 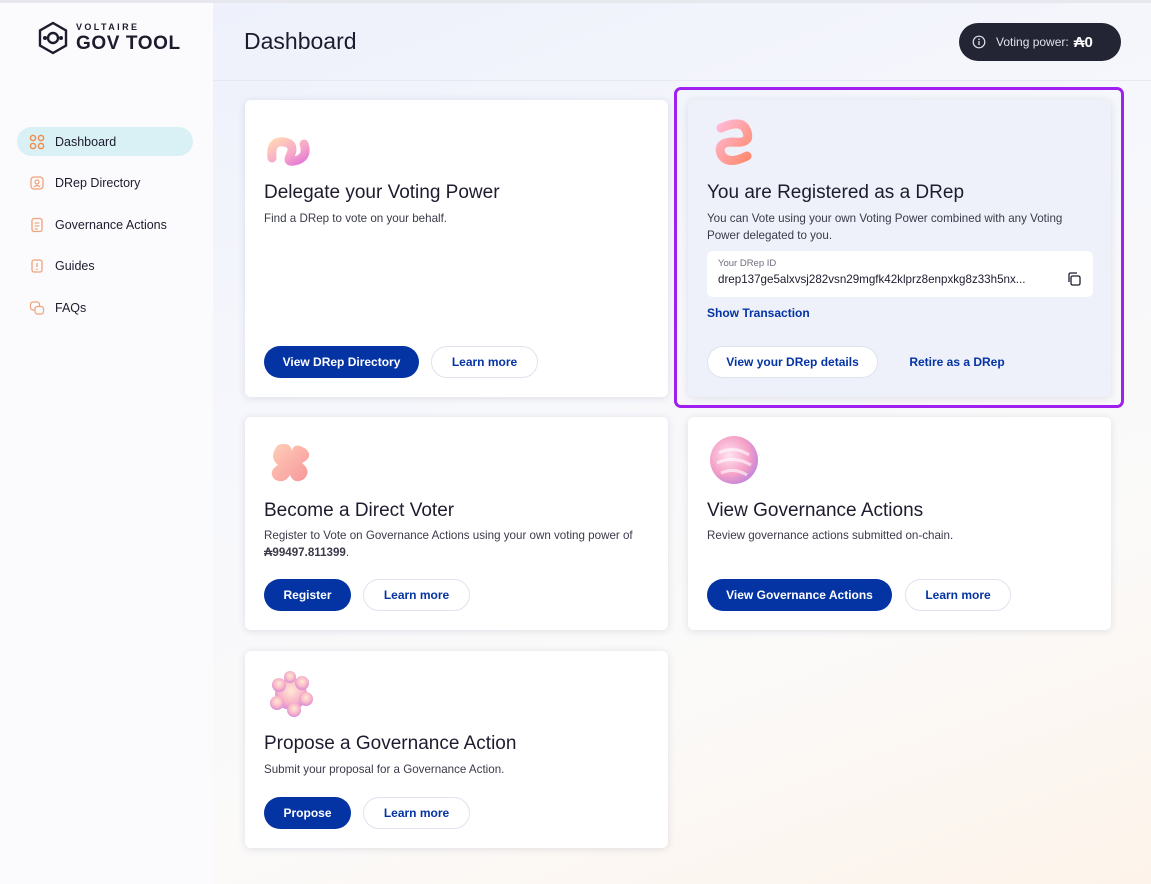 I want to click on governance-actions-icon, so click(x=37, y=225).